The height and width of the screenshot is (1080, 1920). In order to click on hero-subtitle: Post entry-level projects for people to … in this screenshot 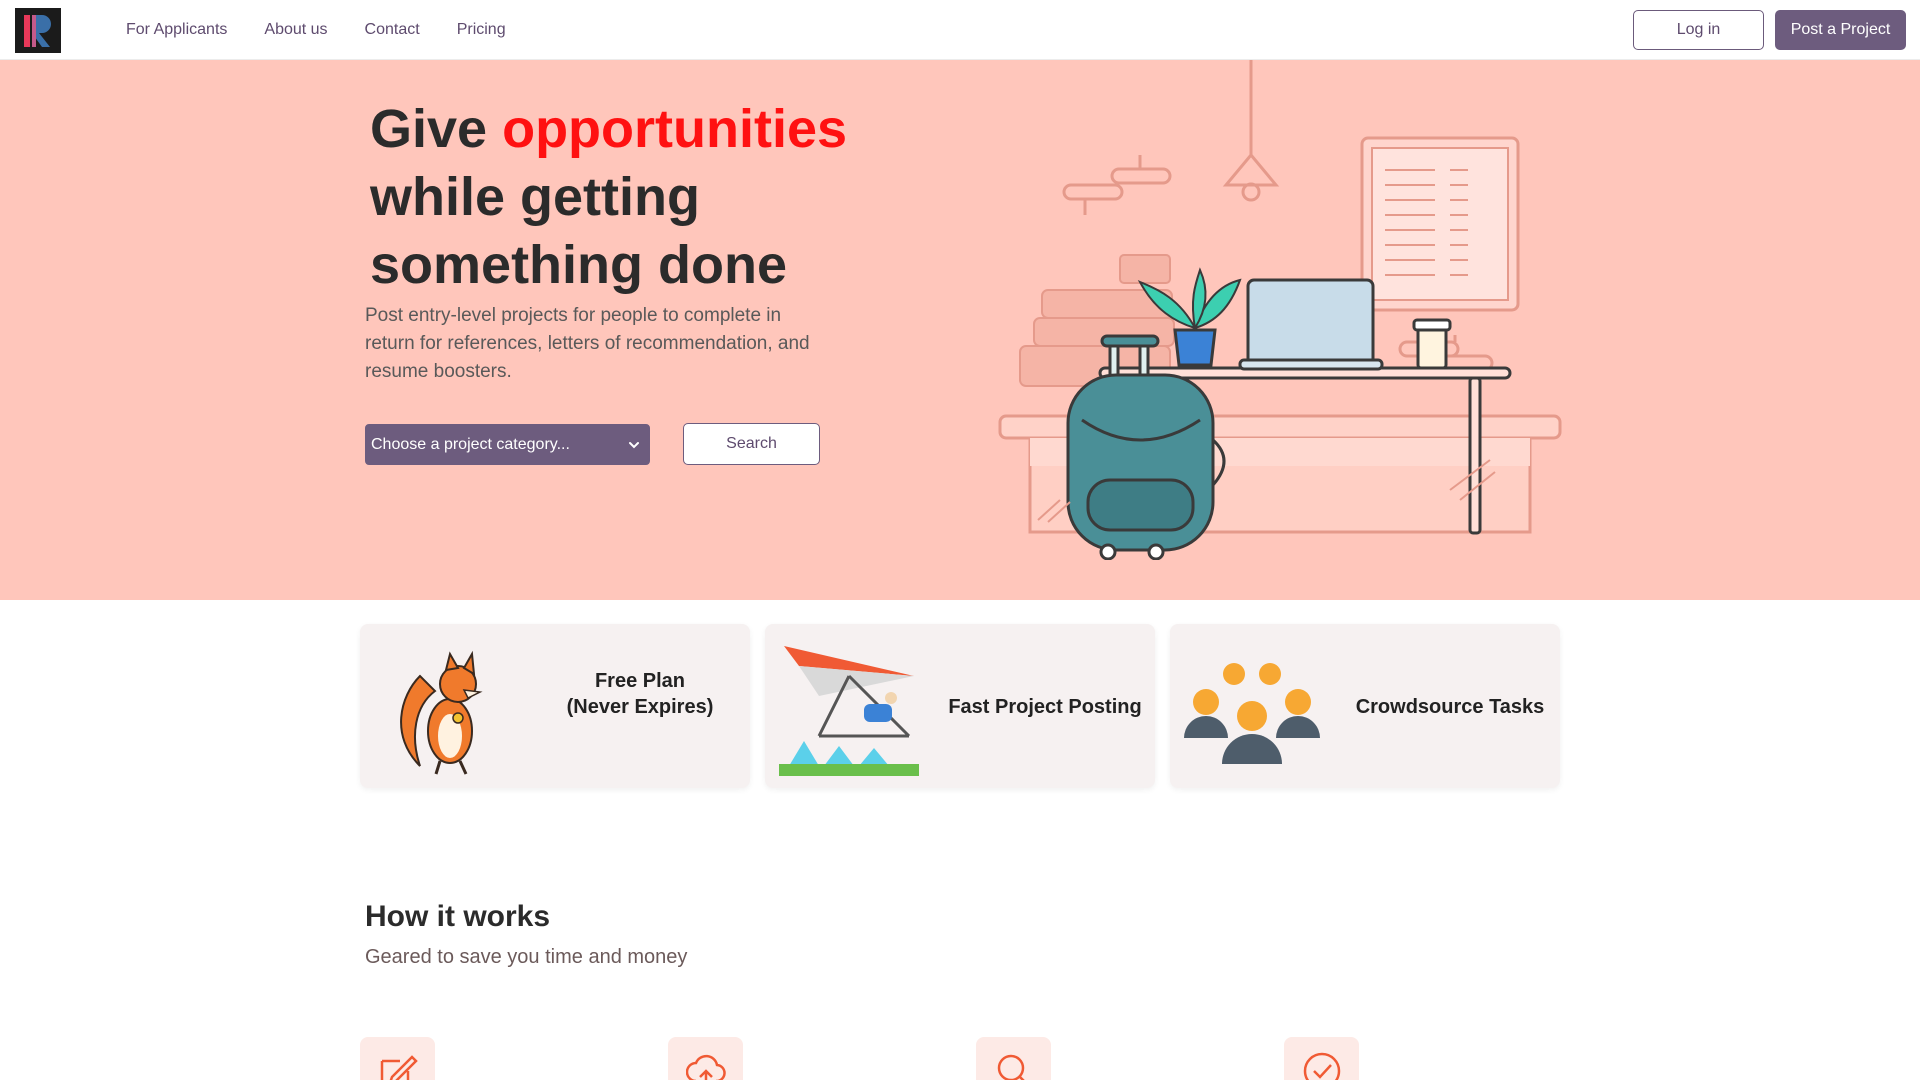, I will do `click(587, 343)`.